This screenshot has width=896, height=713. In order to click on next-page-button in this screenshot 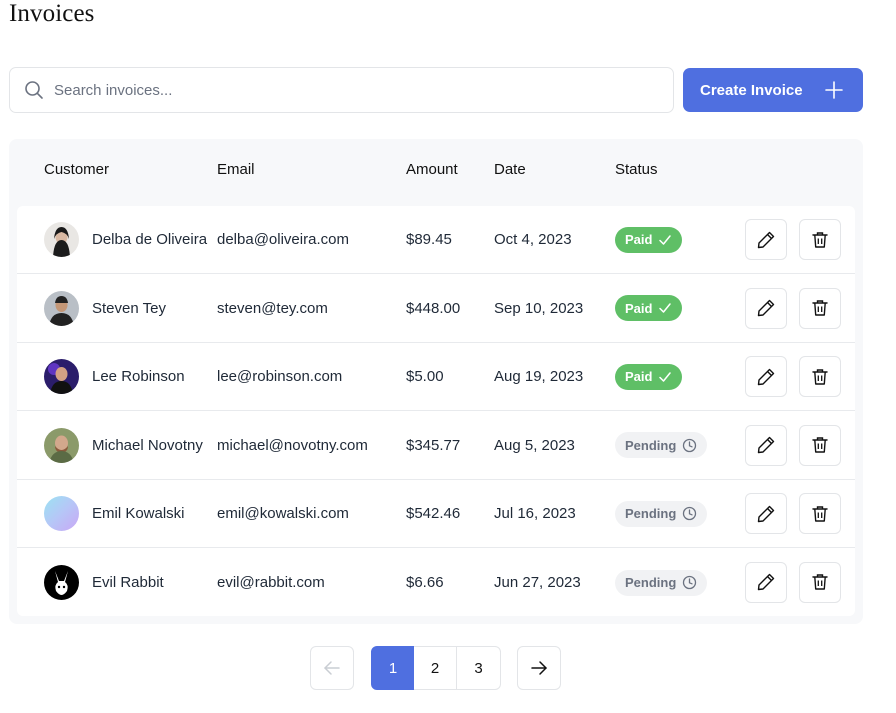, I will do `click(539, 668)`.